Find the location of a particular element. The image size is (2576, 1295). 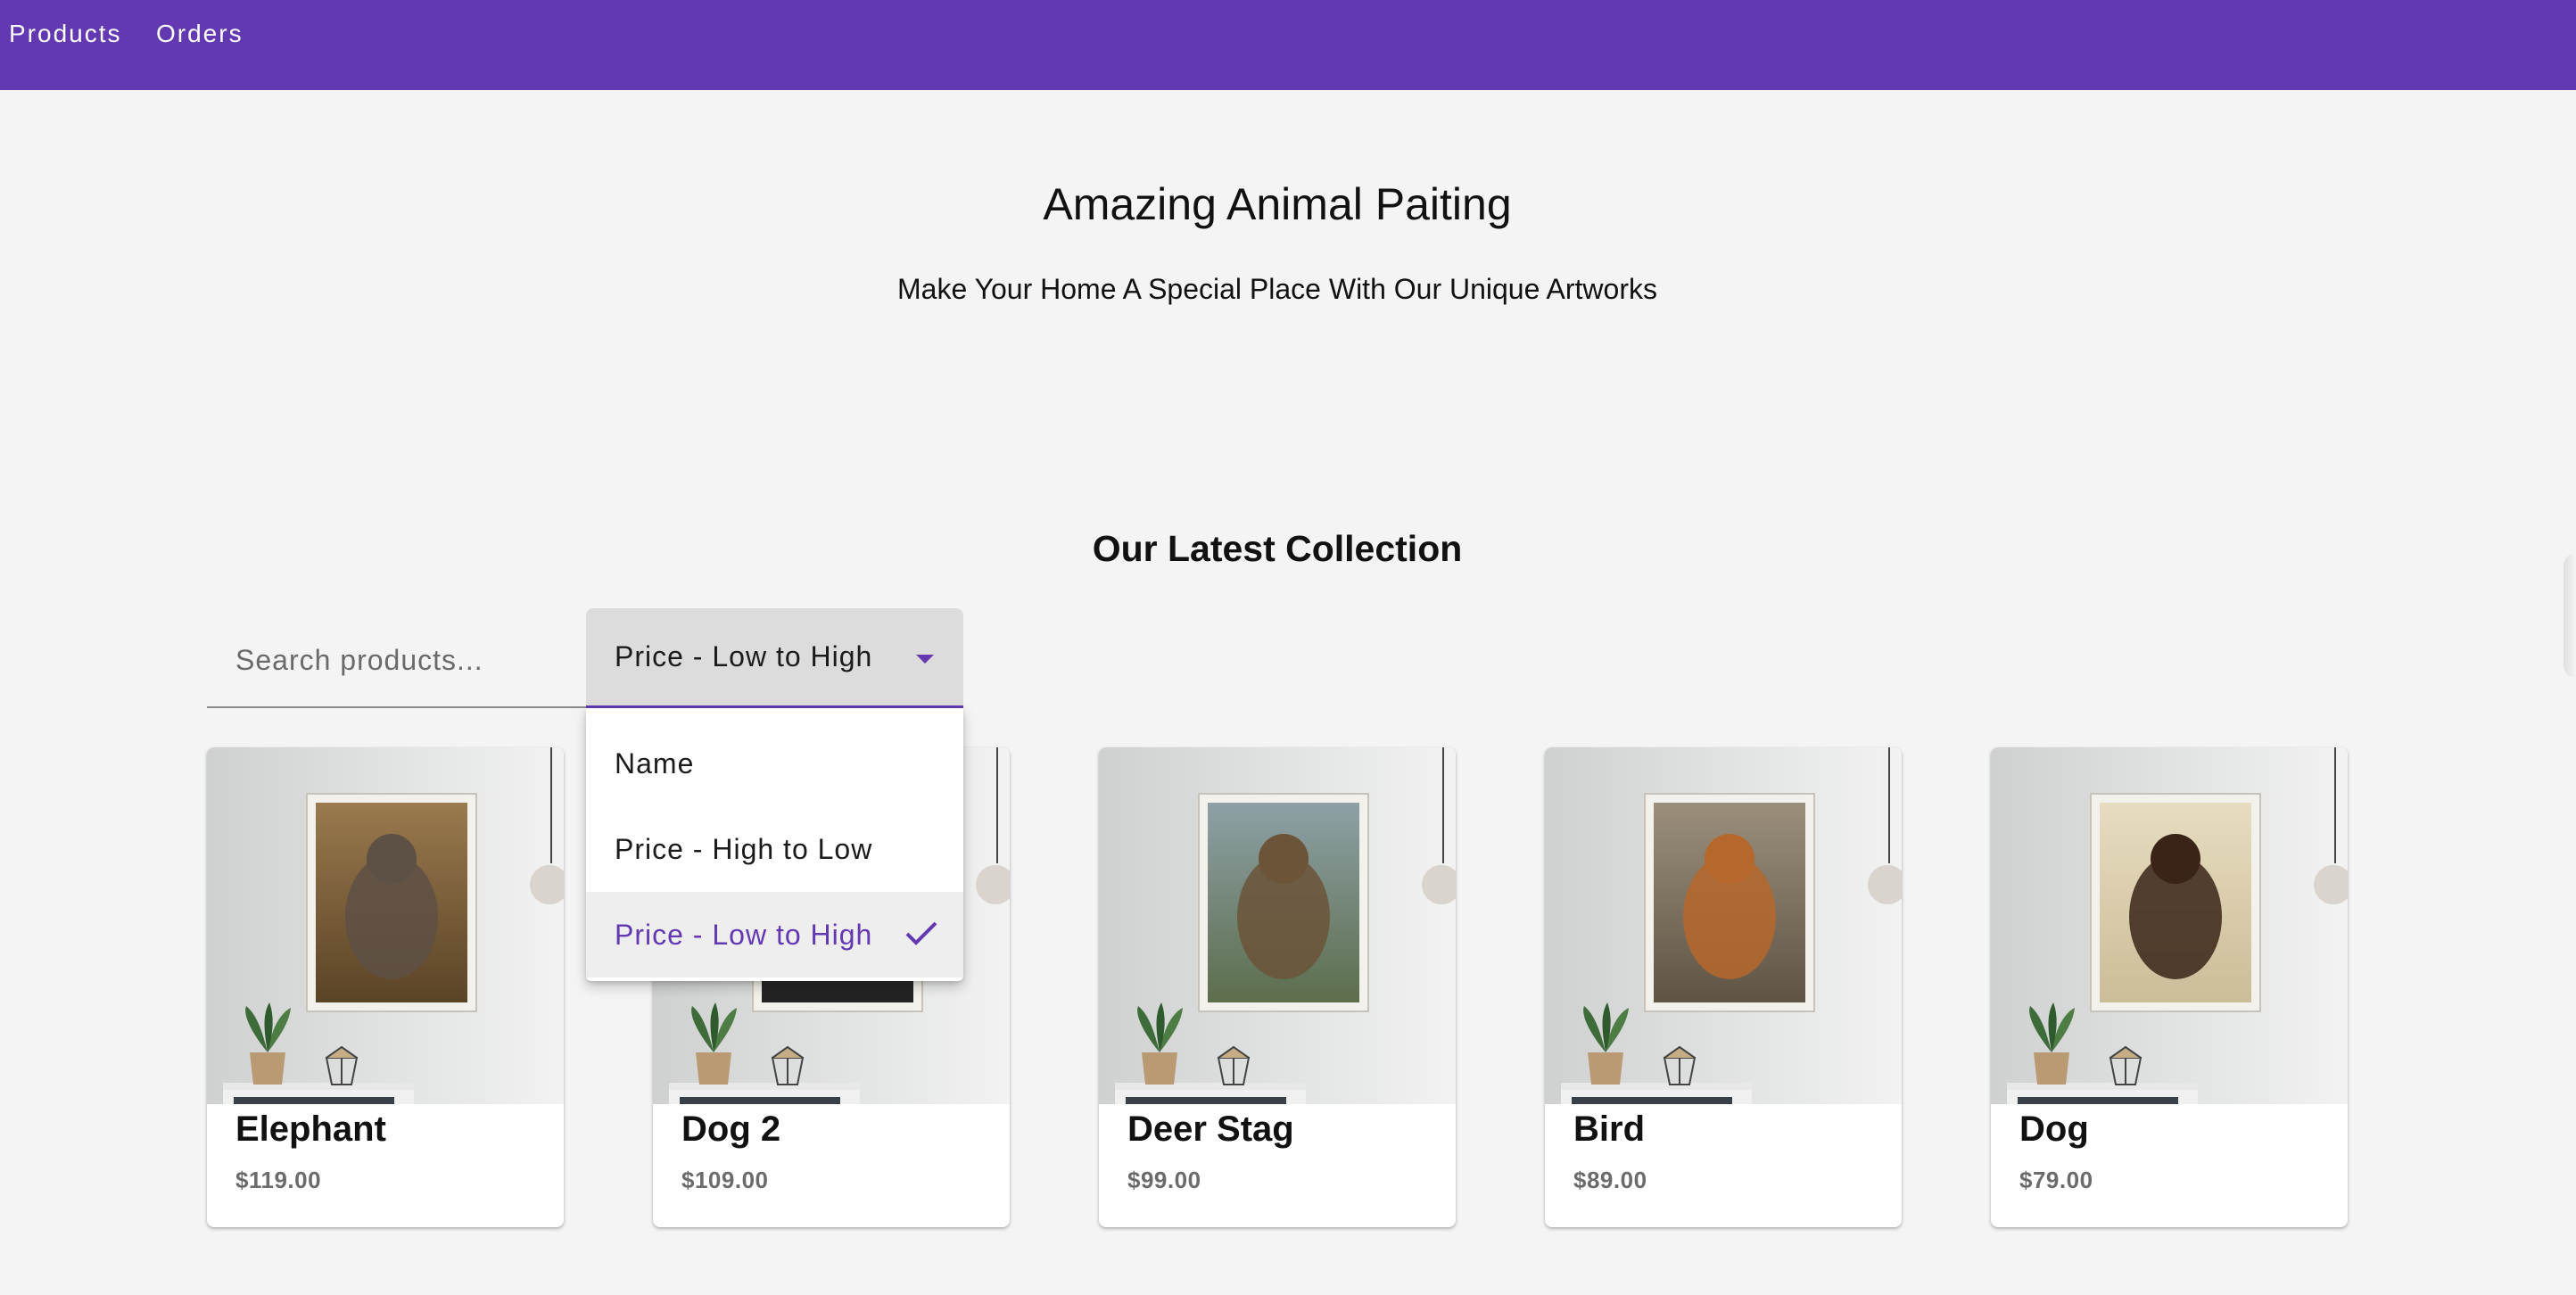

sort-option-label: Price - Low to High is located at coordinates (744, 935).